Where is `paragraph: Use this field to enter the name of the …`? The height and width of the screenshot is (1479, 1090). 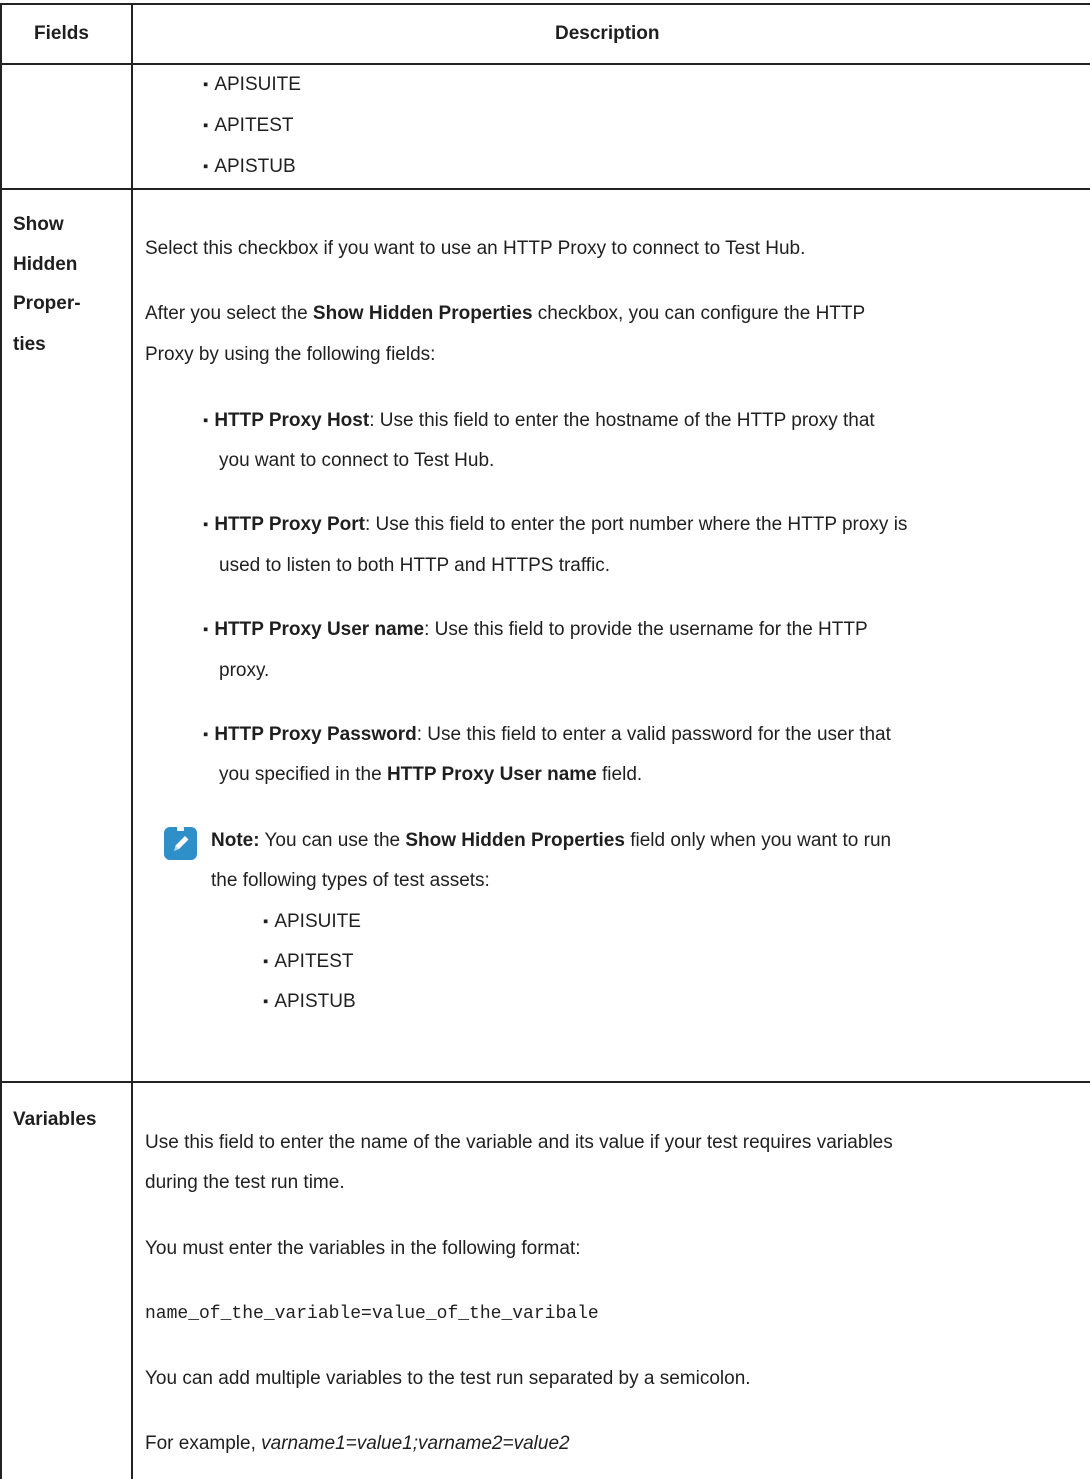 paragraph: Use this field to enter the name of the … is located at coordinates (519, 1142).